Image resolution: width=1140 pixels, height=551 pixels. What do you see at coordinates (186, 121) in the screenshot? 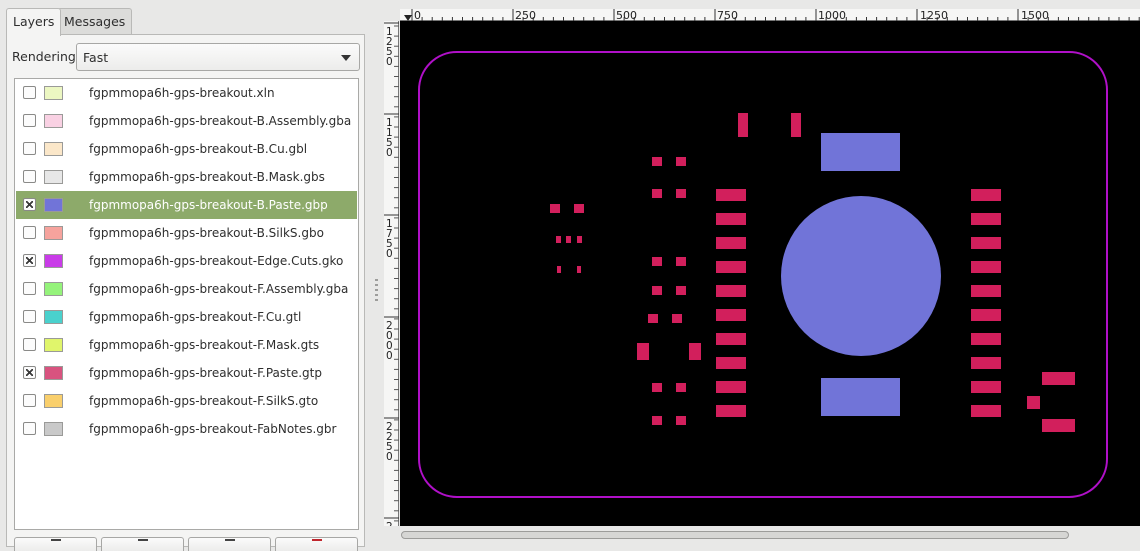
I see `layer-row: fgpmmopa6h-gps-breakout-B.Assembly.gba` at bounding box center [186, 121].